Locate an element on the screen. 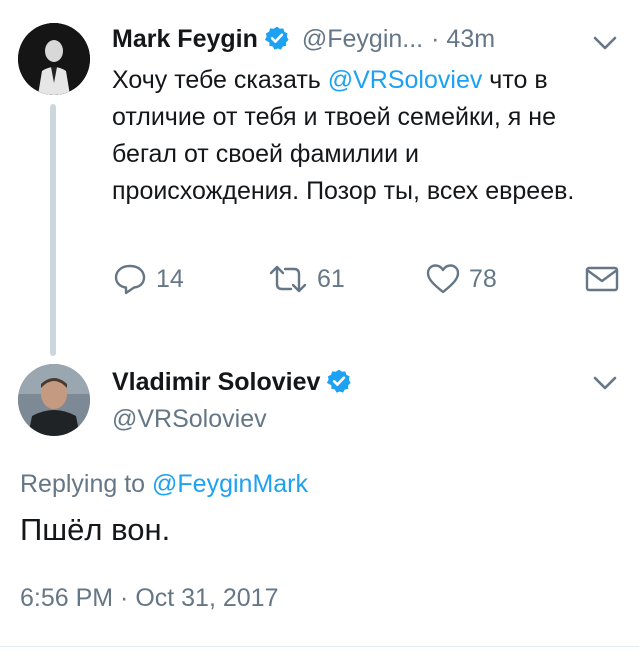 The image size is (639, 662). tweet2-text: Пшёл вон. is located at coordinates (95, 529).